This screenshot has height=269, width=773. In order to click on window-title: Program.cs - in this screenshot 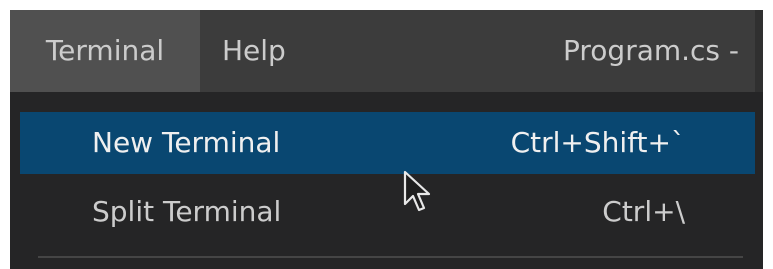, I will do `click(651, 50)`.